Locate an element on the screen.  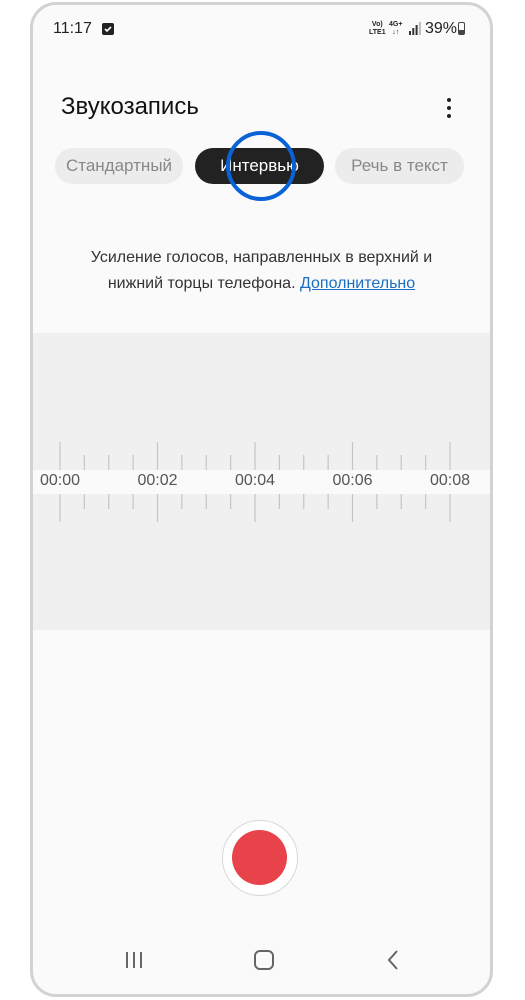
status-time: 11:17 is located at coordinates (72, 28).